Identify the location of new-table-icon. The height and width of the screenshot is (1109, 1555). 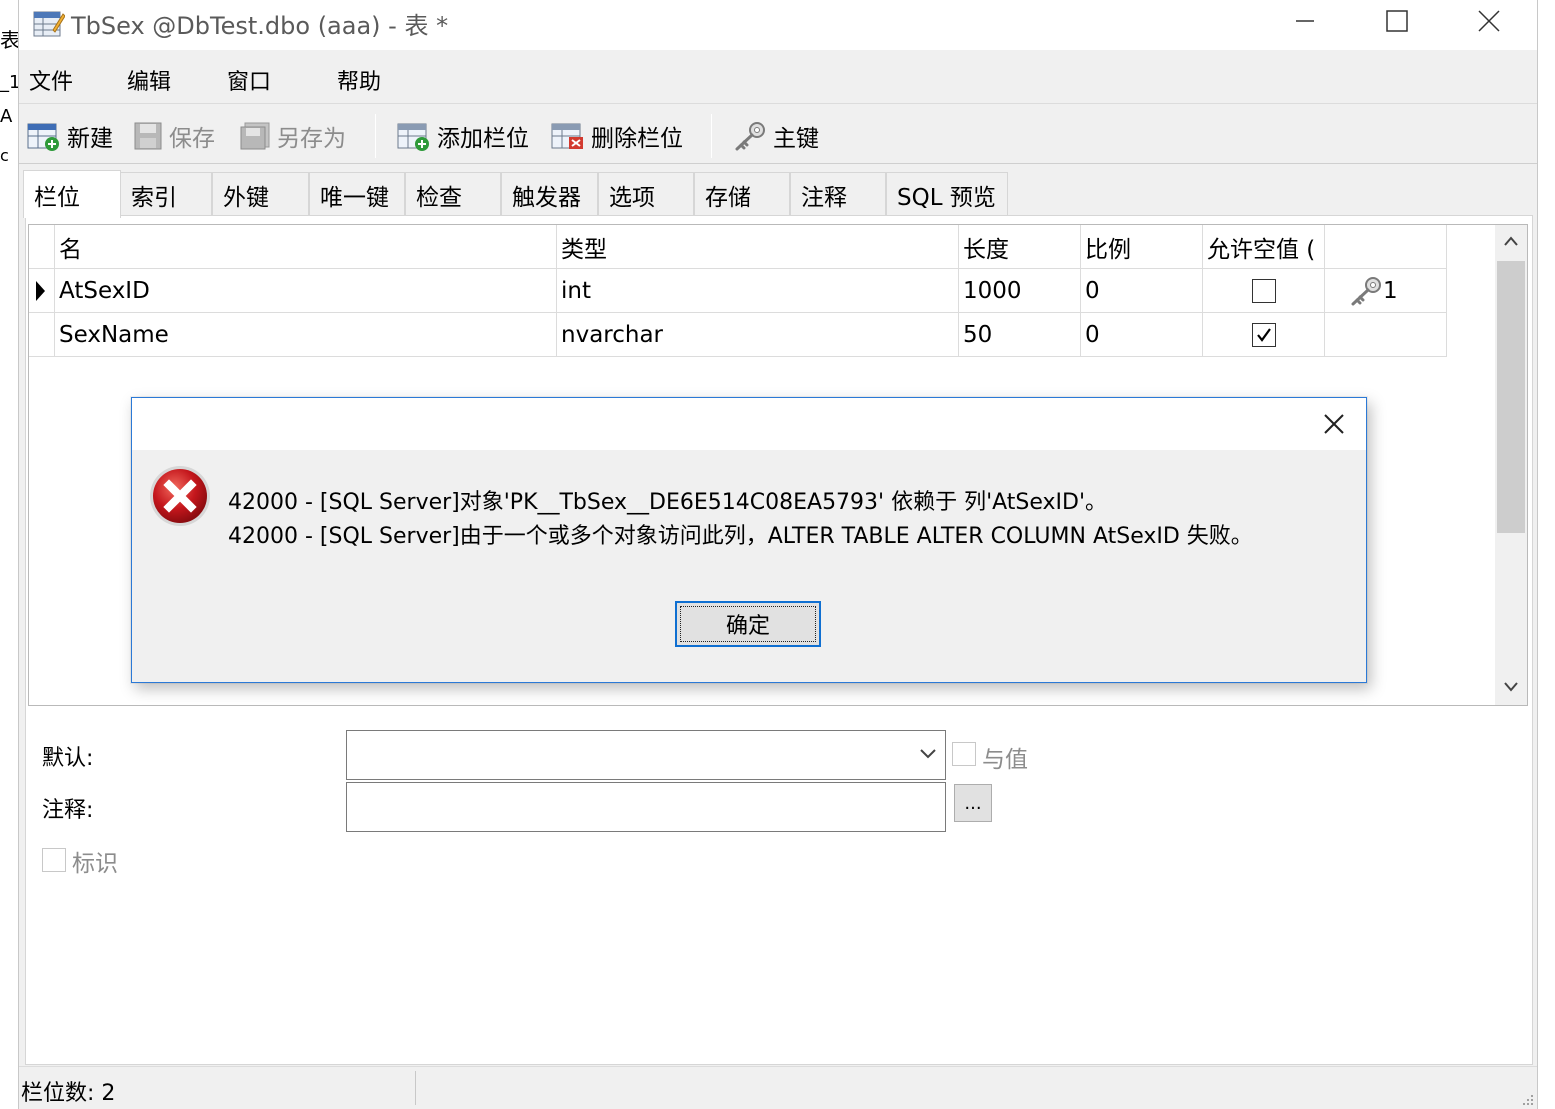
(43, 137).